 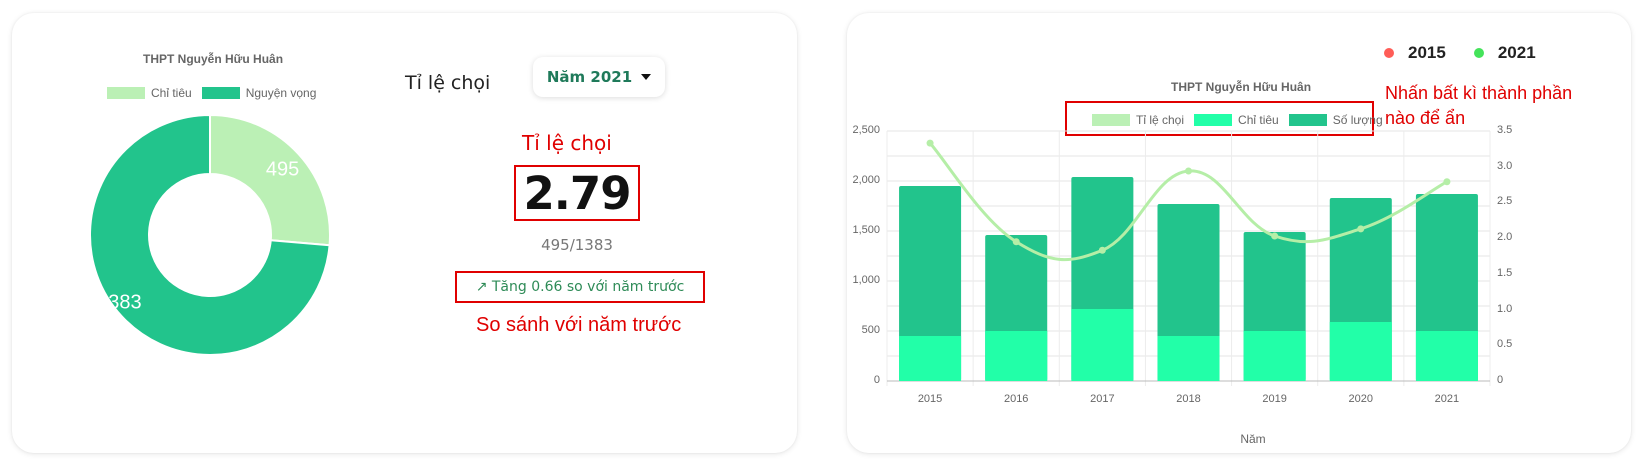 I want to click on x-axis-title: Năm, so click(x=1253, y=439).